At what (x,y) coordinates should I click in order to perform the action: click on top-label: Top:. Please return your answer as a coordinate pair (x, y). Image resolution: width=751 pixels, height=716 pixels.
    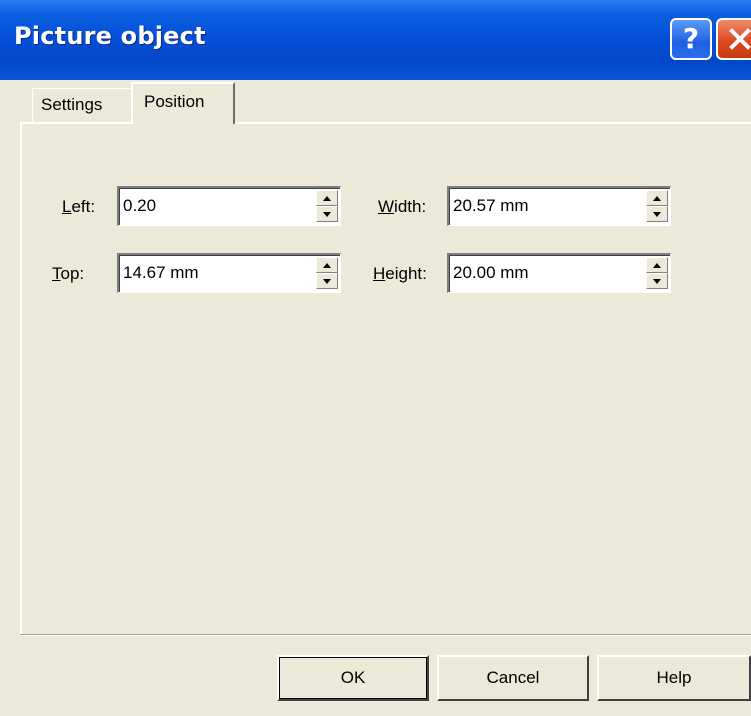
    Looking at the image, I should click on (68, 273).